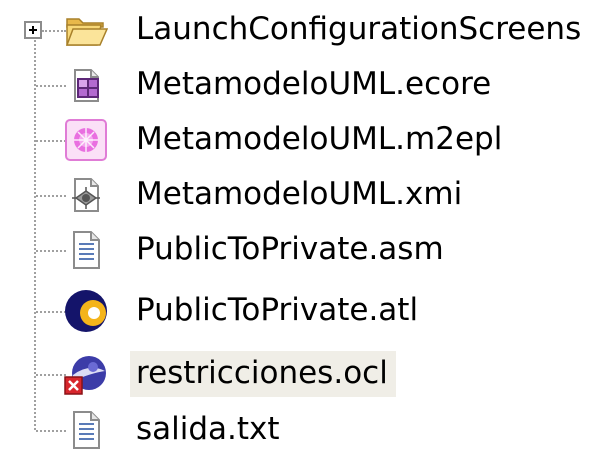  I want to click on tree-item-label: MetamodeloUML.ecore, so click(314, 84).